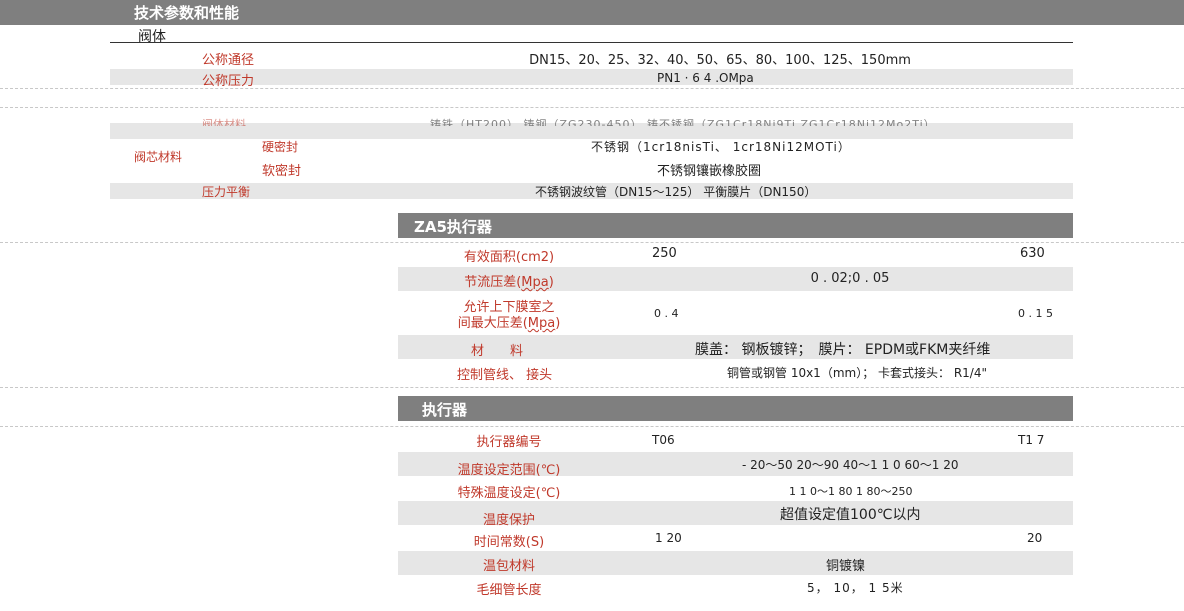  Describe the element at coordinates (228, 81) in the screenshot. I see `nominal-pressure-label: 公称压力` at that location.